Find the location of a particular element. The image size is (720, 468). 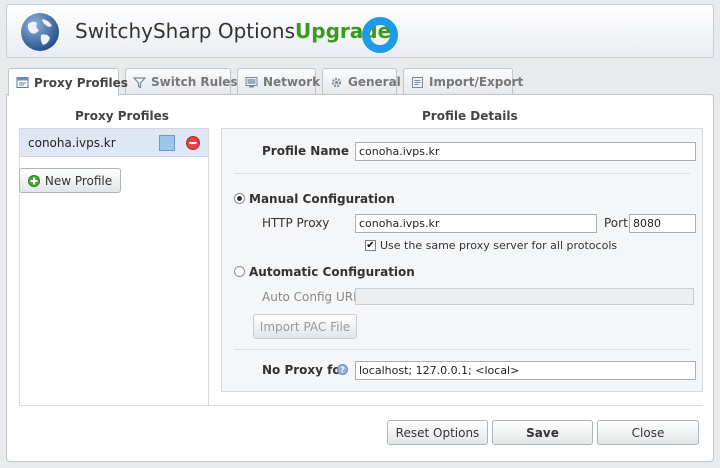

save-label: Save is located at coordinates (542, 432).